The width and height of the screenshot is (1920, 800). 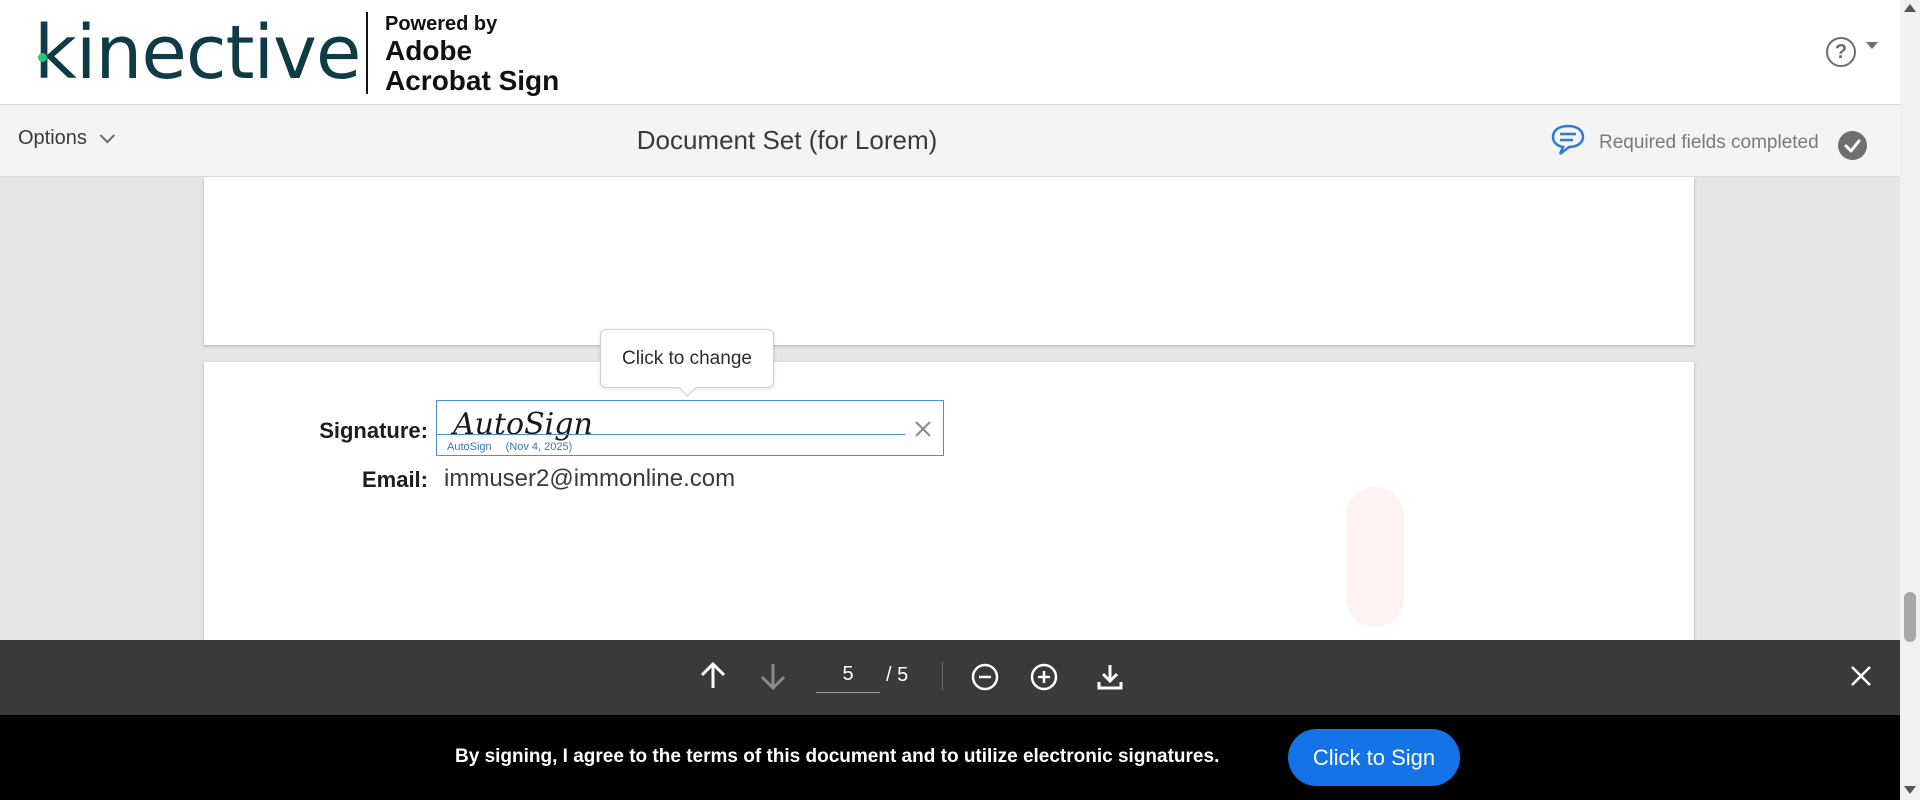 I want to click on signature-line, so click(x=671, y=434).